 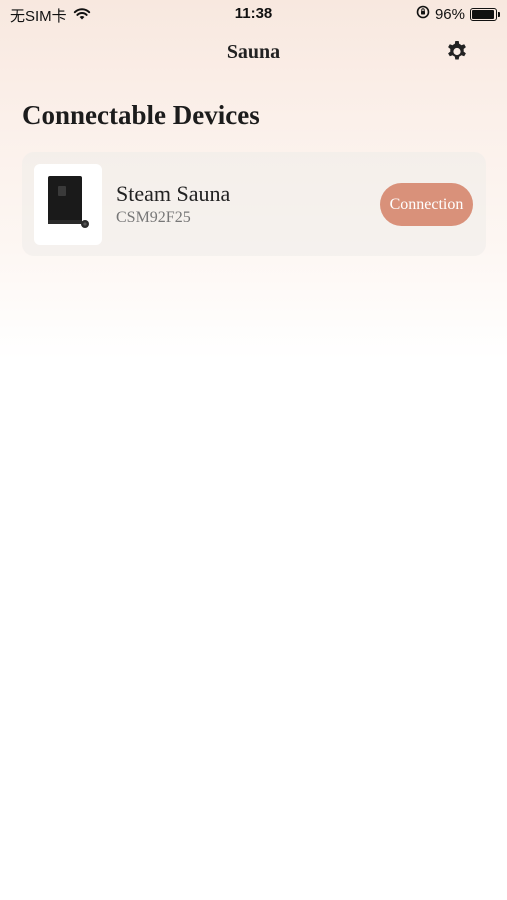 I want to click on device-id: CSM92F25, so click(x=153, y=217).